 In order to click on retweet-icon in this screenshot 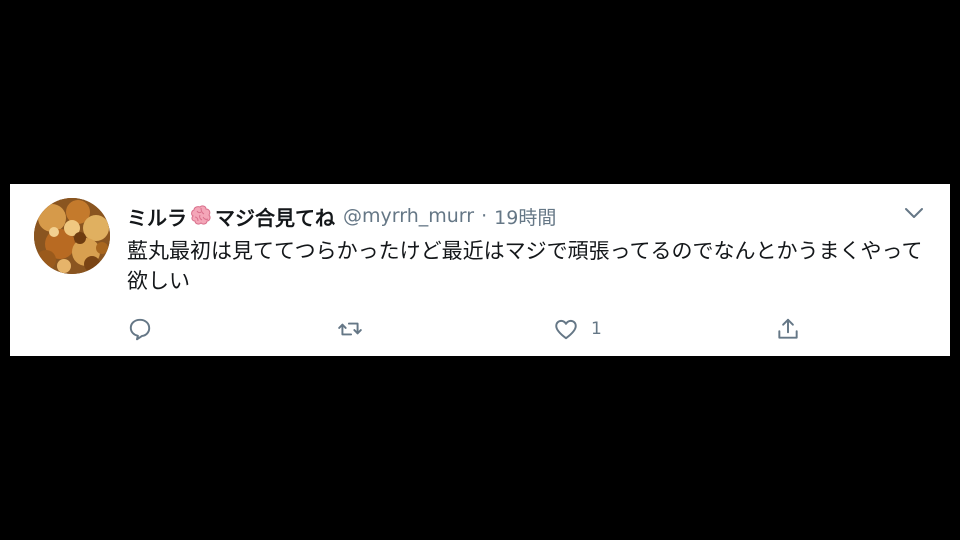, I will do `click(350, 329)`.